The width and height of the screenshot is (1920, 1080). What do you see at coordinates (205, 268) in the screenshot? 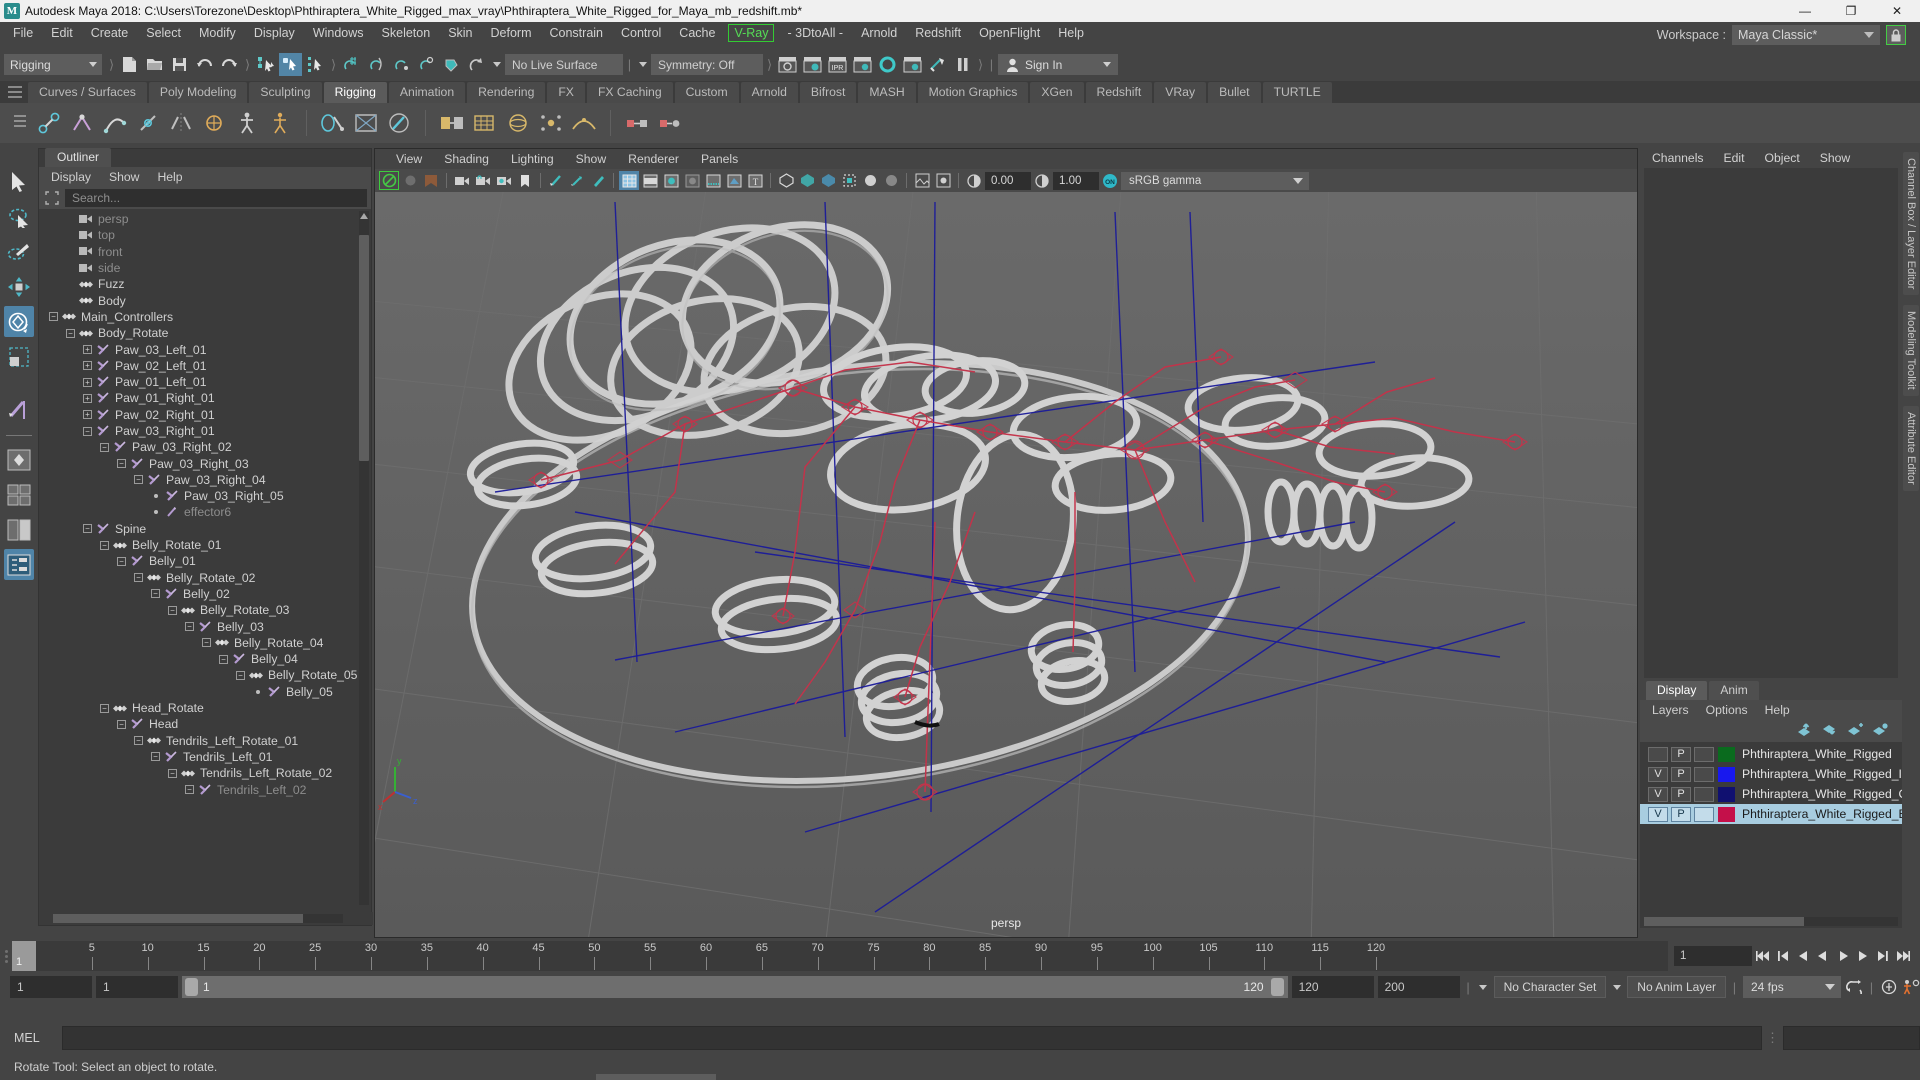
I see `outliner-item-side: side` at bounding box center [205, 268].